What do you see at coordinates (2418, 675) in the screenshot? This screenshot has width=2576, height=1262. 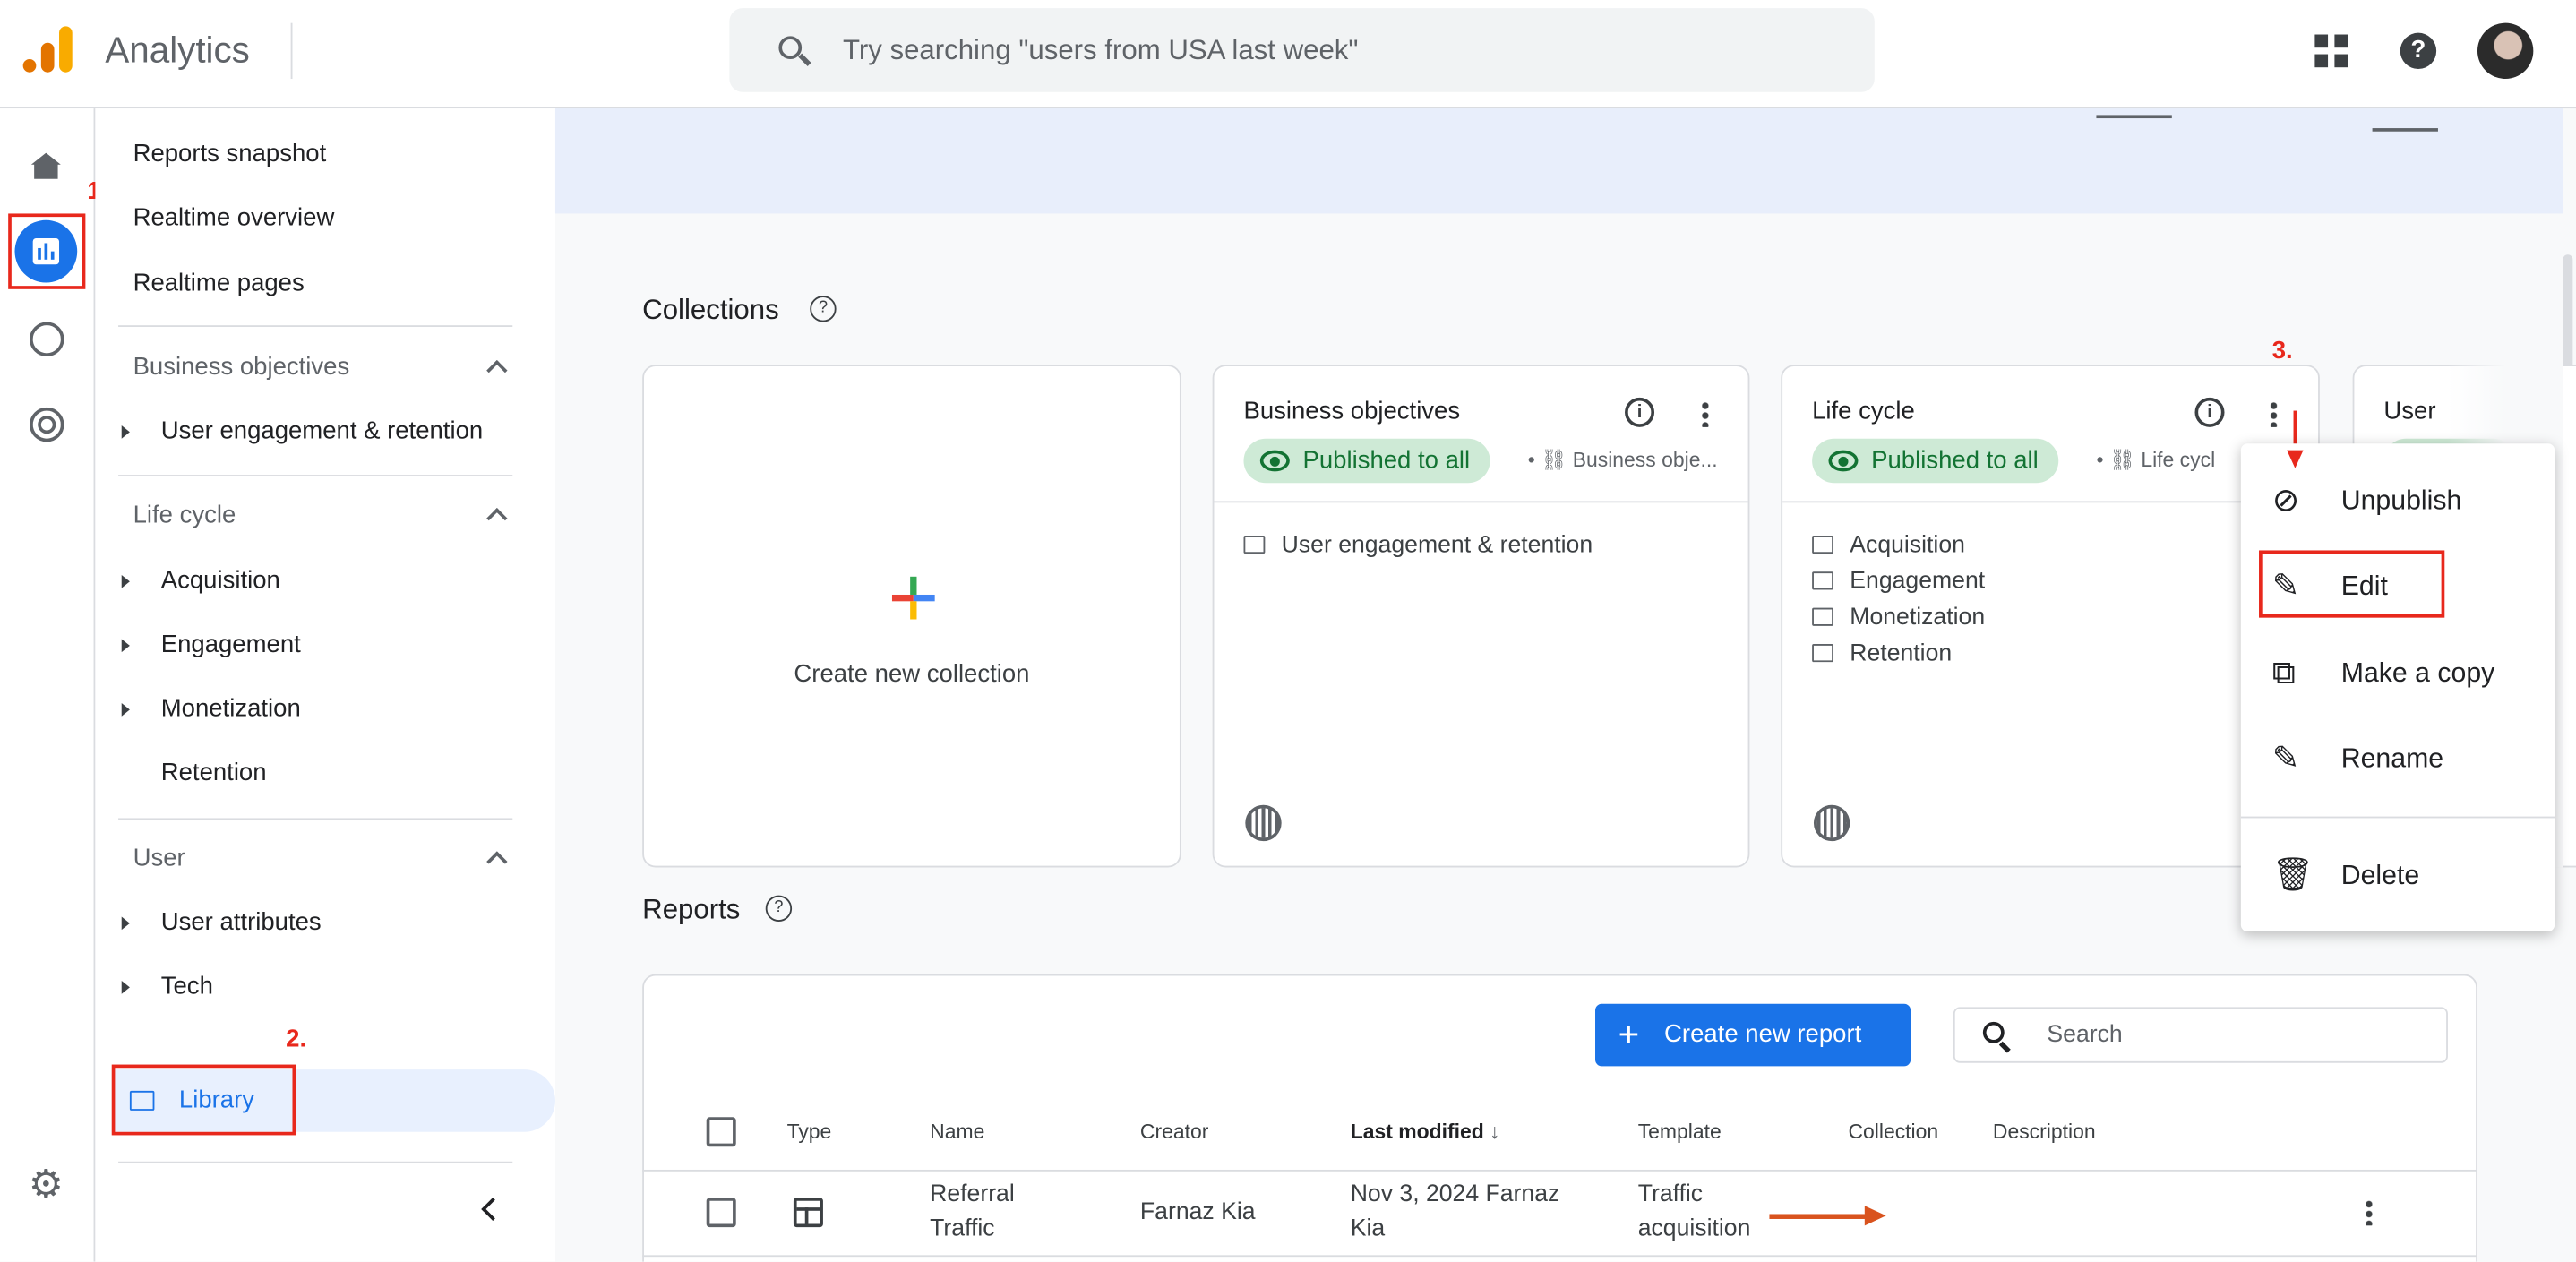 I see `menu-item-make-copy: Make a copy` at bounding box center [2418, 675].